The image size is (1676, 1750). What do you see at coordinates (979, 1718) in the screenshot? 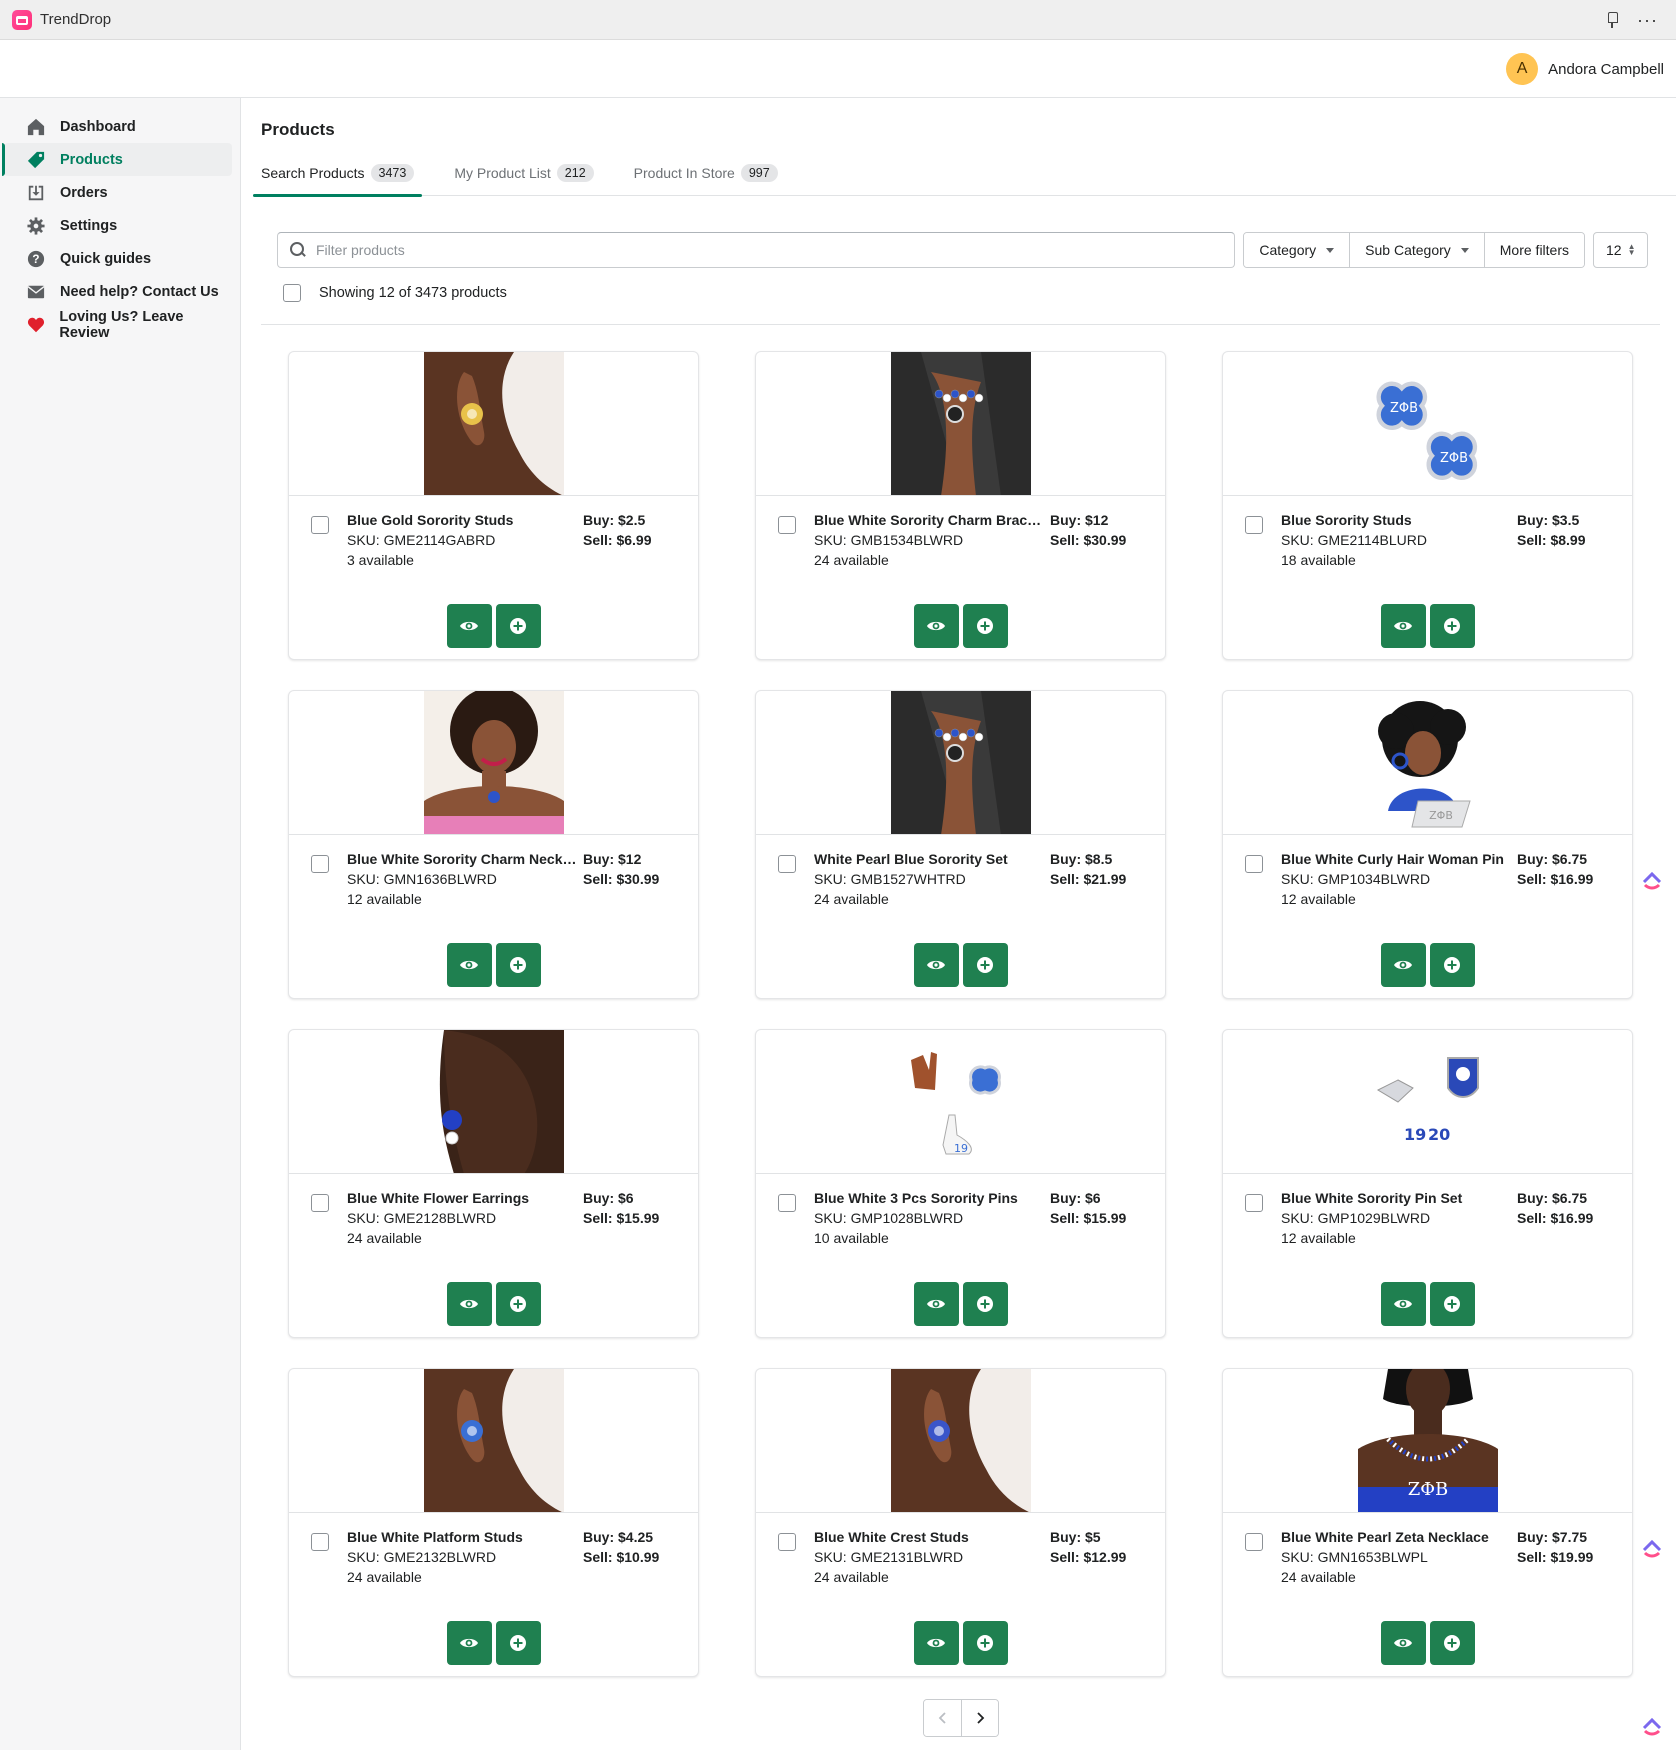
I see `next-page-button` at bounding box center [979, 1718].